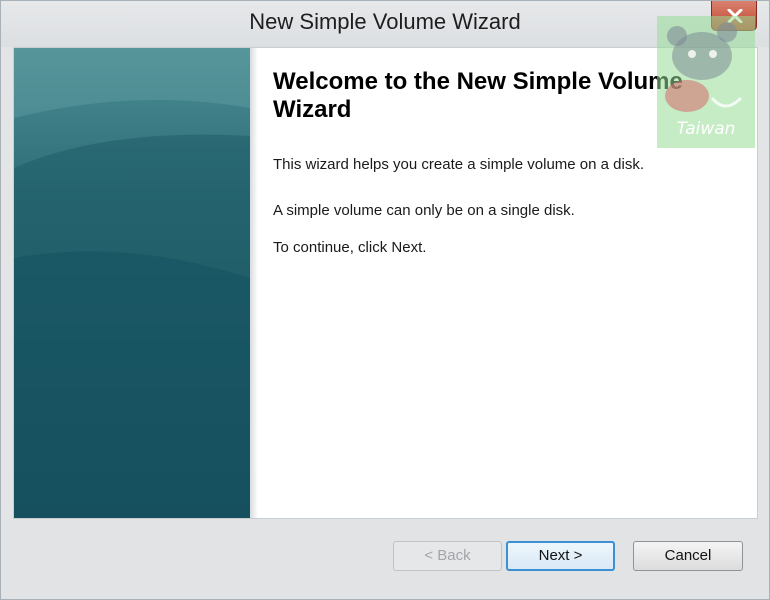 The image size is (770, 600). I want to click on window-title: New Simple Volume Wizard, so click(385, 21).